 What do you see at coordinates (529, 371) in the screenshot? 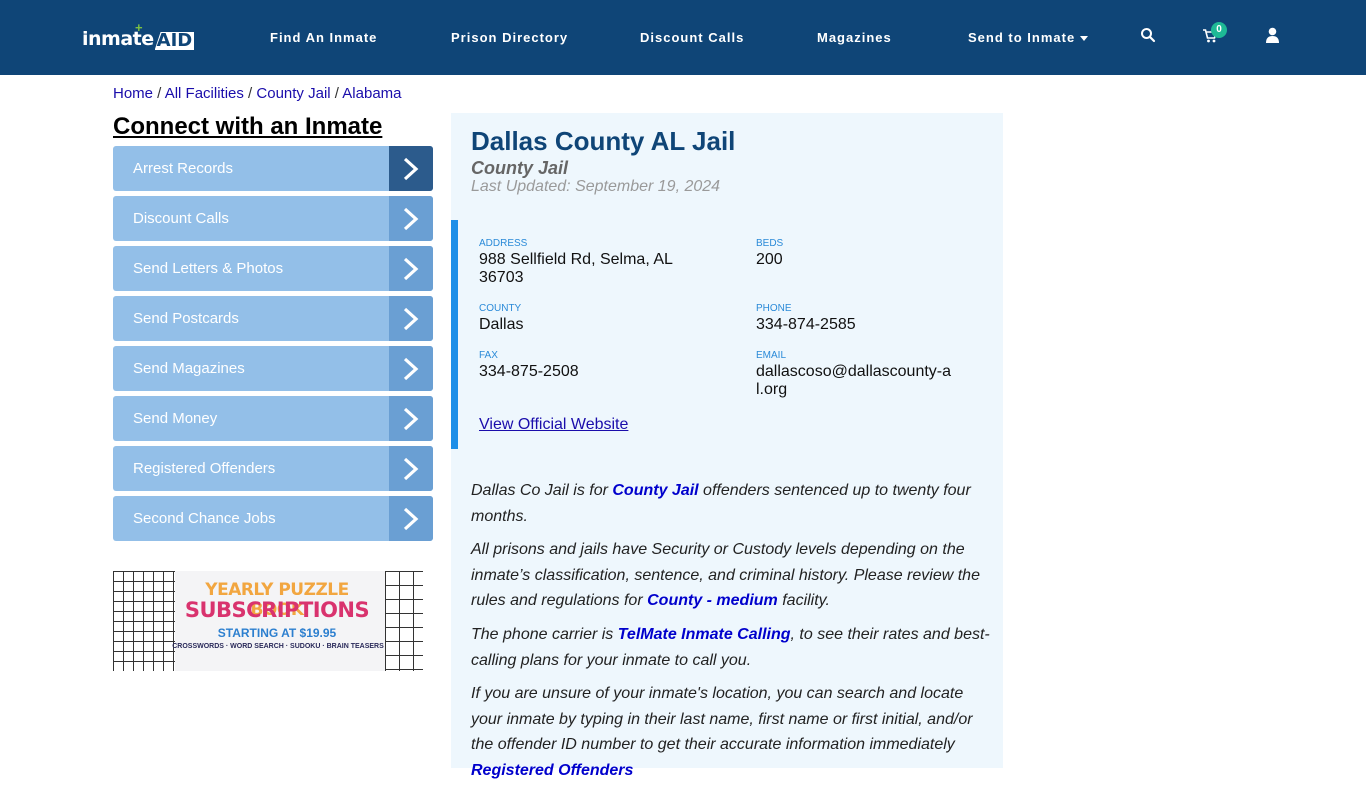
I see `fax-value: 334-875-2508` at bounding box center [529, 371].